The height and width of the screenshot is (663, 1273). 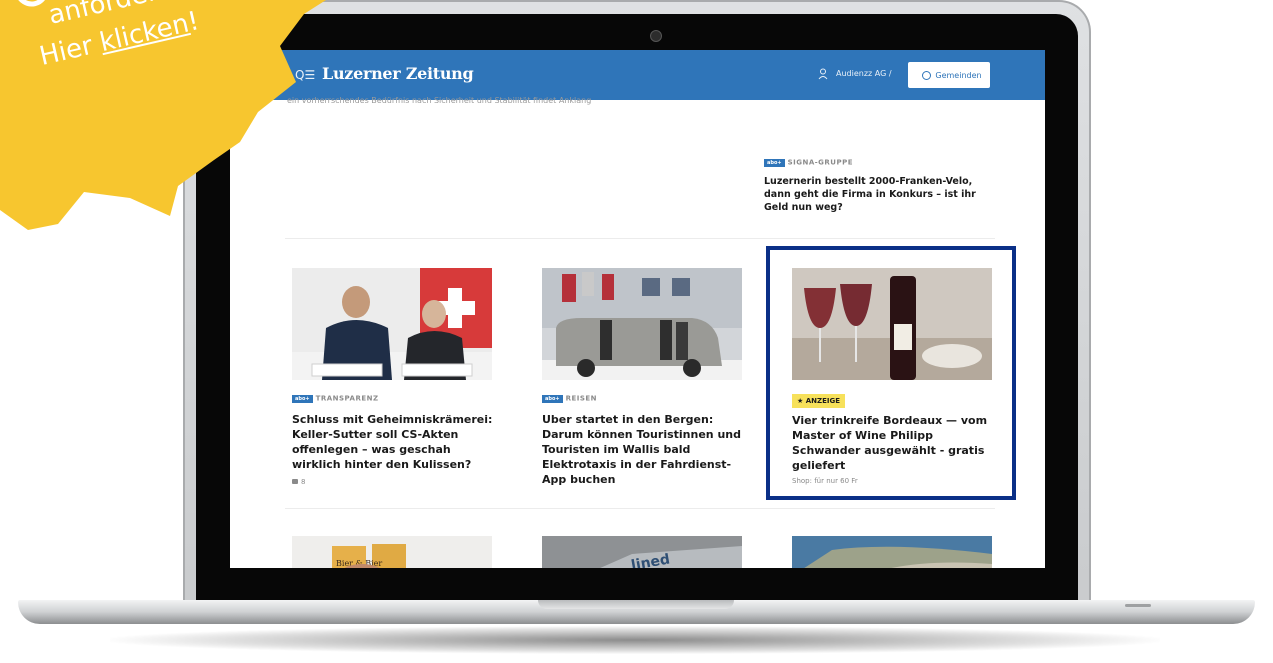 I want to click on article-card, so click(x=897, y=552).